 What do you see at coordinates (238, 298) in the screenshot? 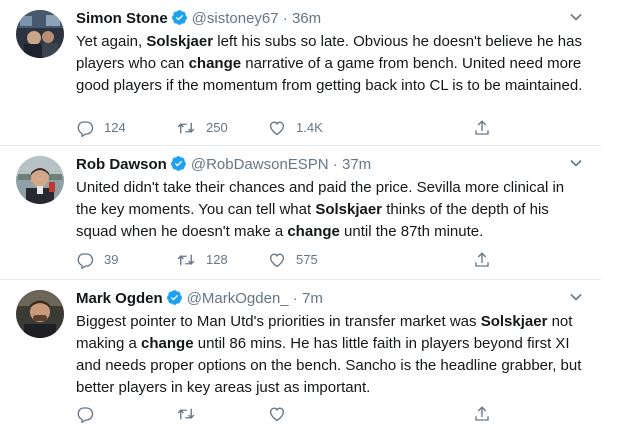
I see `author-handle: @MarkOgden_` at bounding box center [238, 298].